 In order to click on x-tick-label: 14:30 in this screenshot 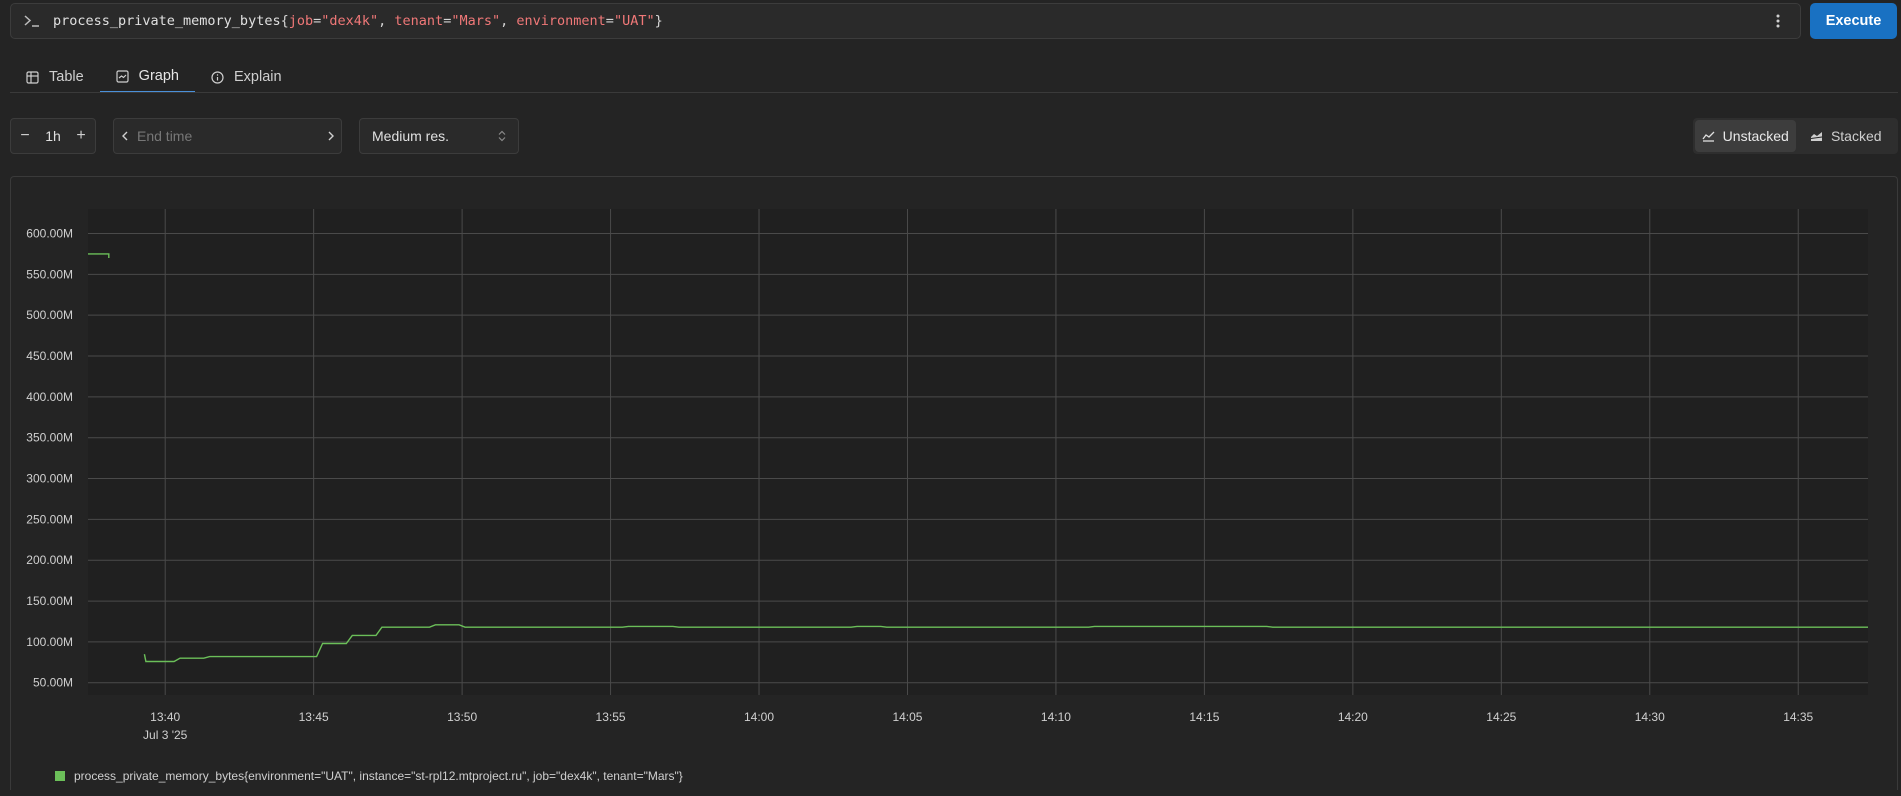, I will do `click(1650, 717)`.